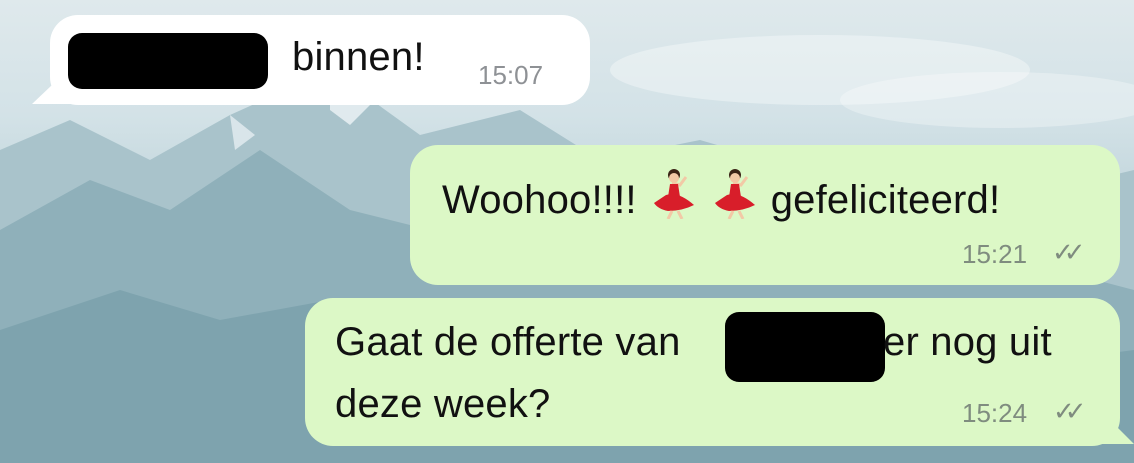 This screenshot has width=1134, height=463. I want to click on message-timestamp: 15:07, so click(511, 75).